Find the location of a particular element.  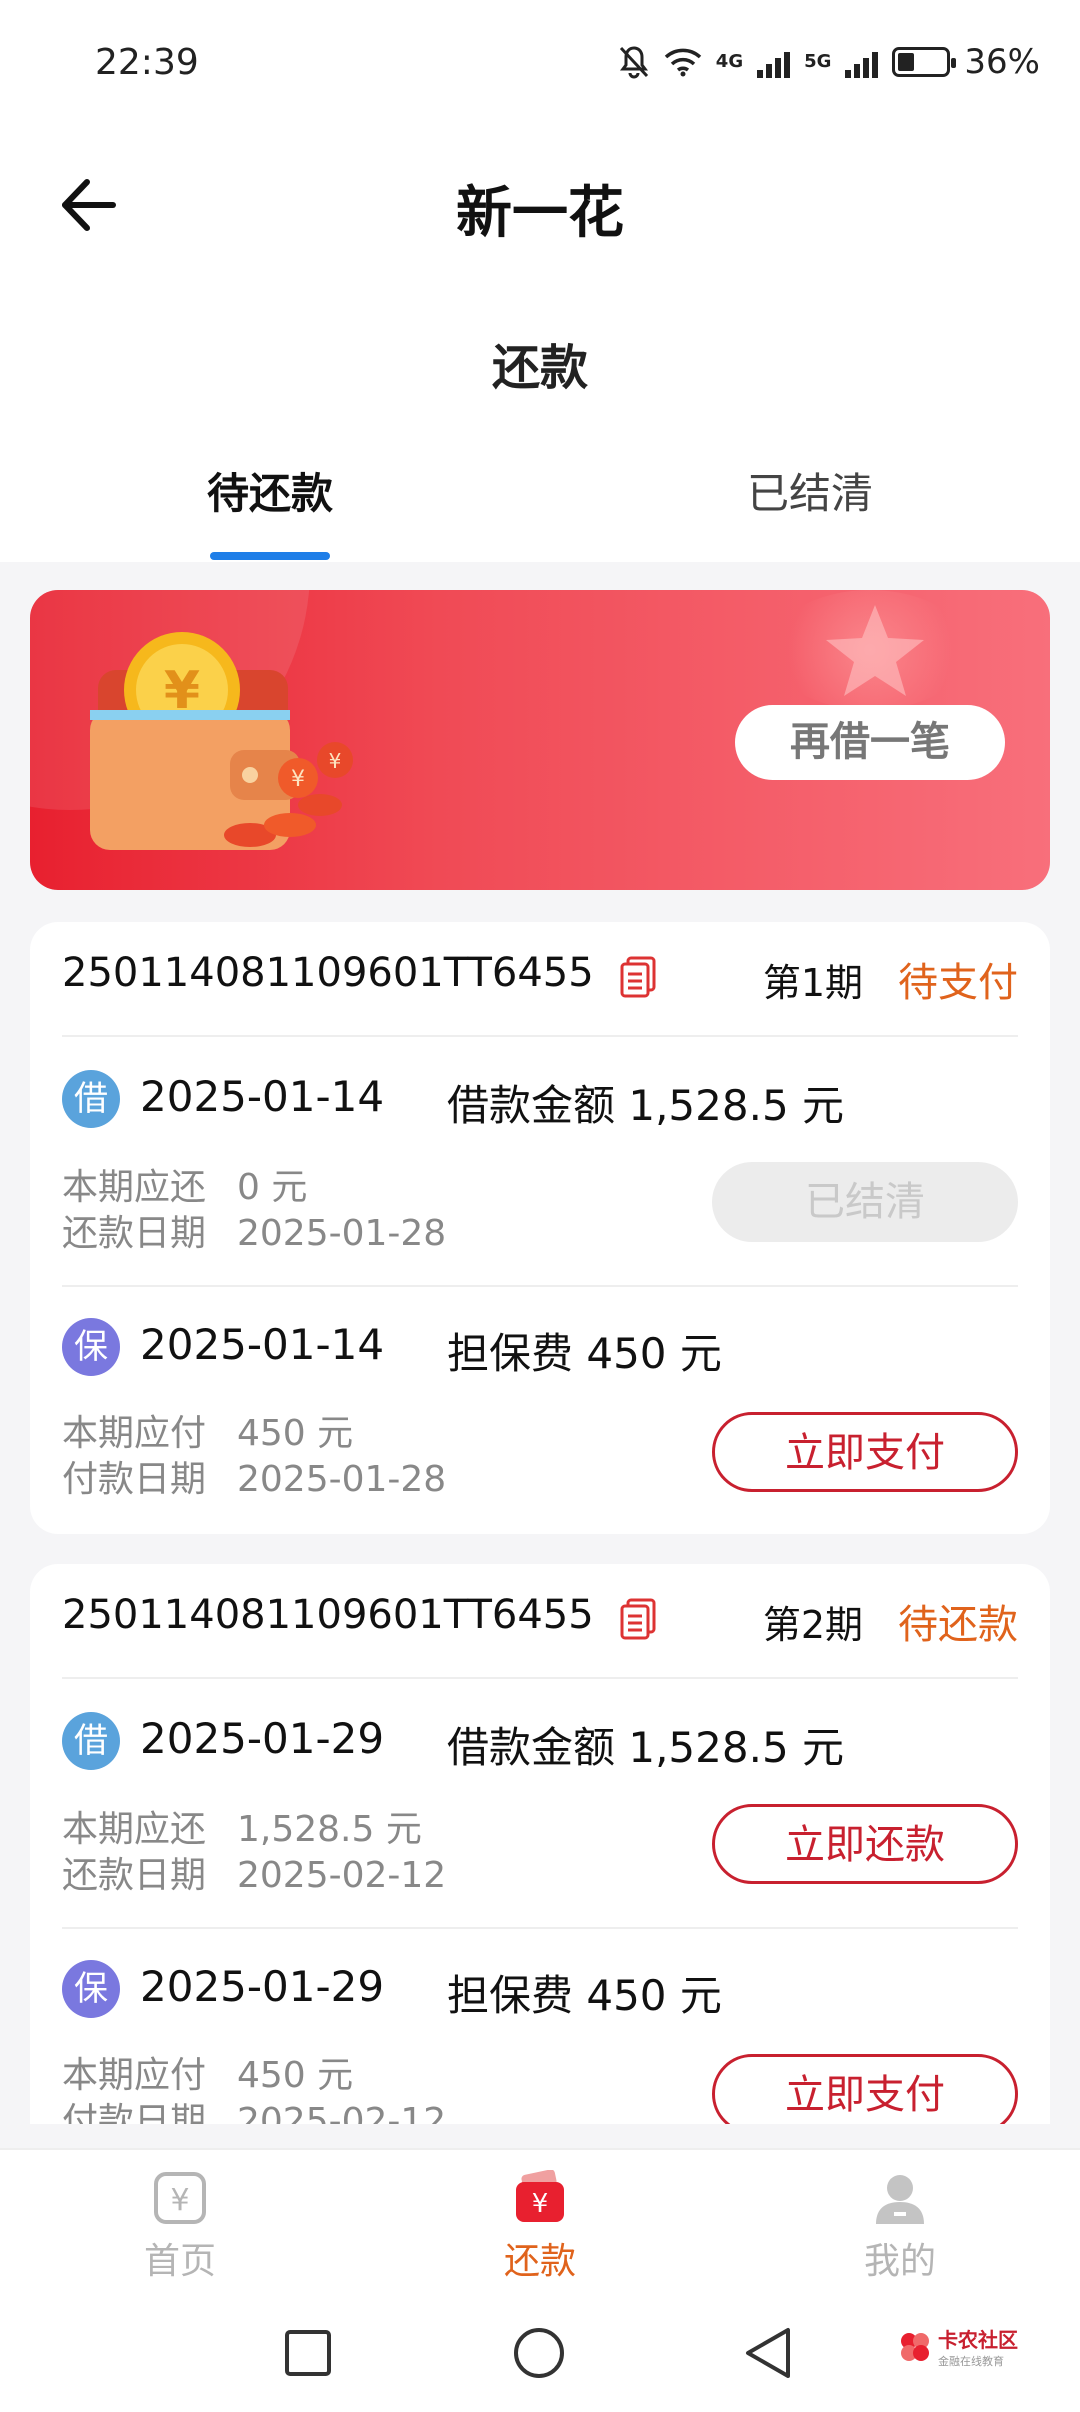

home-icon: ¥ is located at coordinates (180, 2198).